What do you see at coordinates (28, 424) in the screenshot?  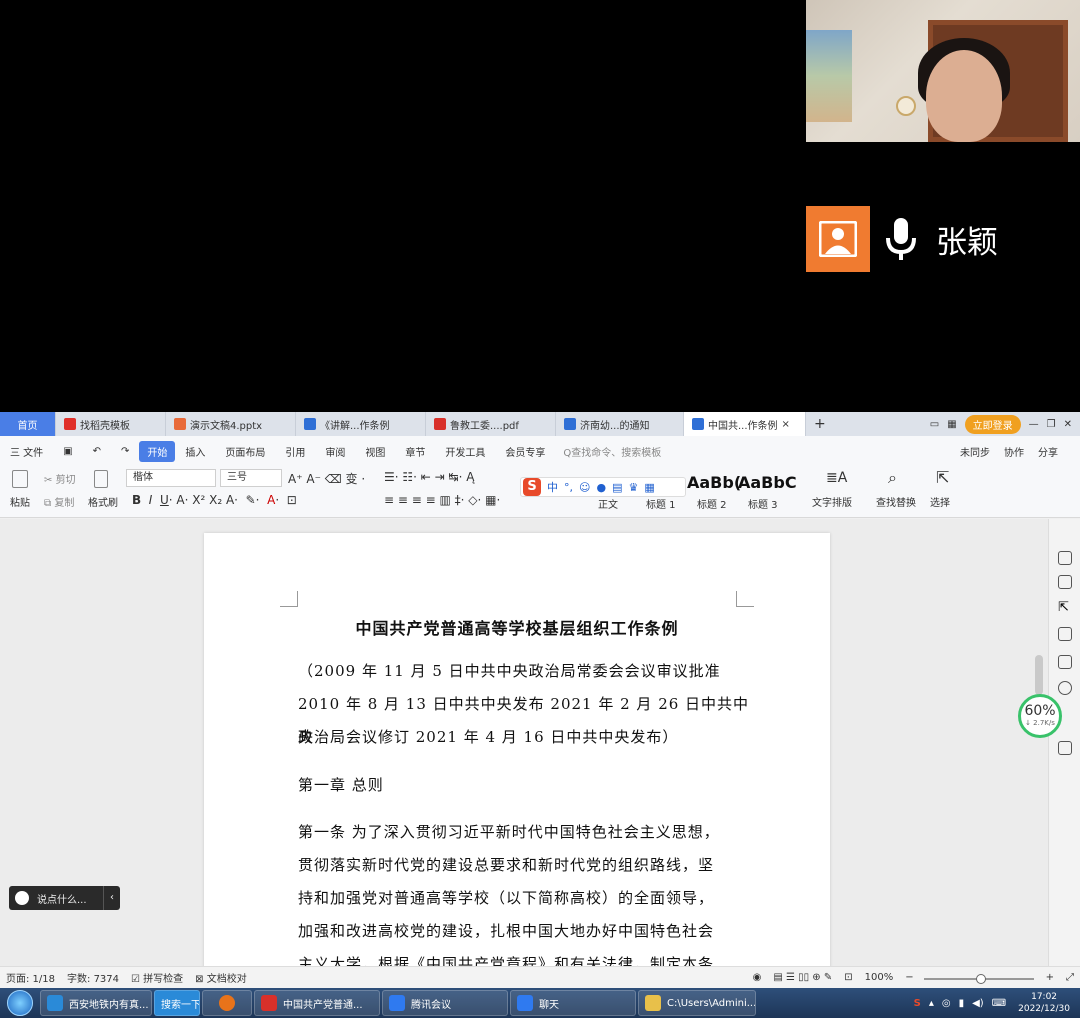 I see `tab-home: 首页` at bounding box center [28, 424].